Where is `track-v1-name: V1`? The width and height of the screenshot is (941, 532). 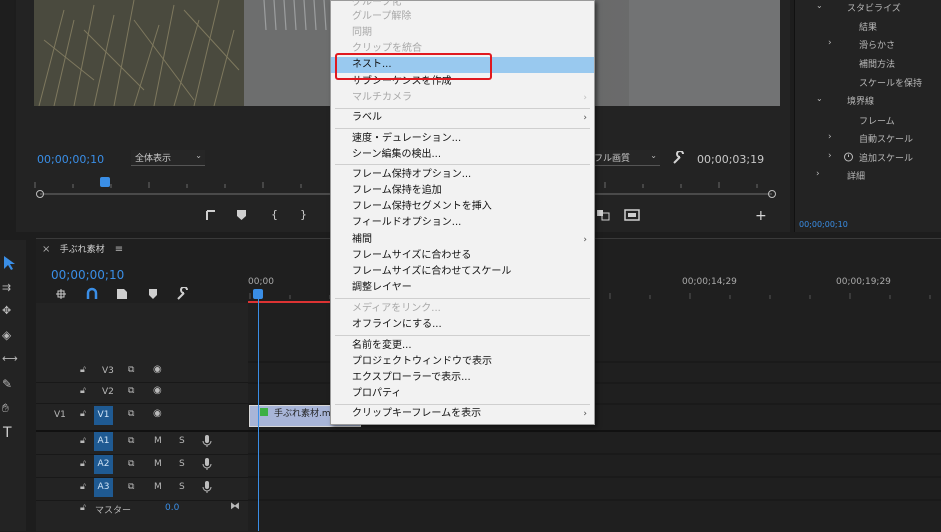 track-v1-name: V1 is located at coordinates (103, 415).